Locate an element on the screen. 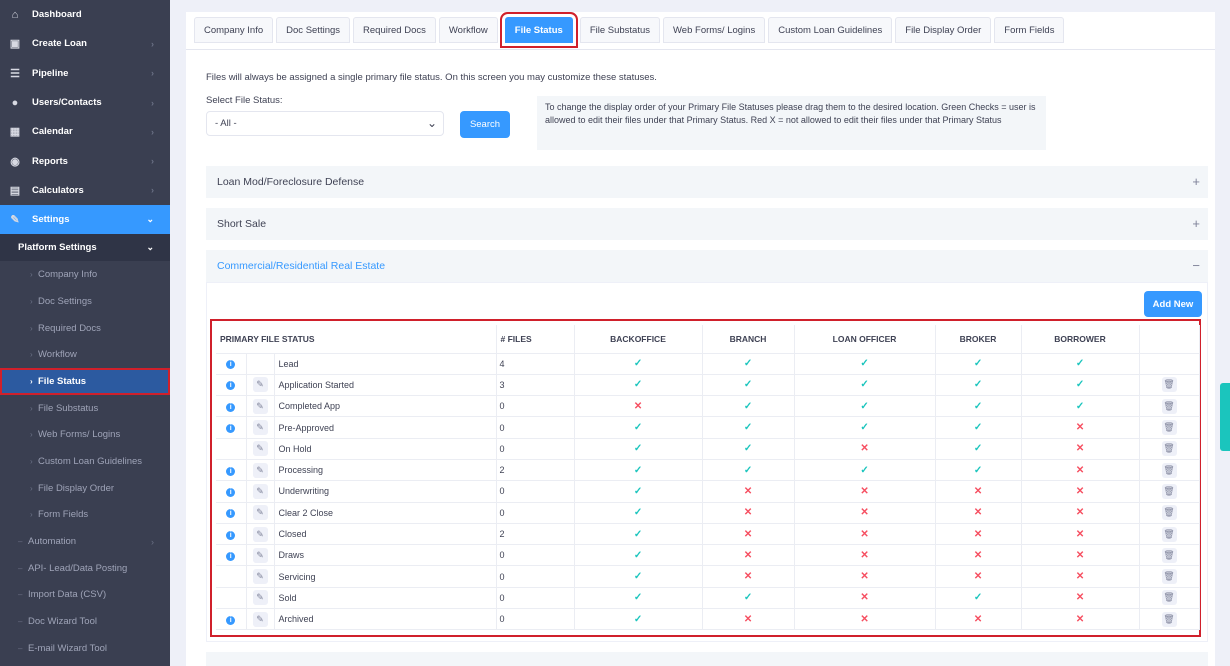 This screenshot has width=1230, height=666. accordion-loan-mod: Loan Mod/Foreclosure Defense + is located at coordinates (707, 182).